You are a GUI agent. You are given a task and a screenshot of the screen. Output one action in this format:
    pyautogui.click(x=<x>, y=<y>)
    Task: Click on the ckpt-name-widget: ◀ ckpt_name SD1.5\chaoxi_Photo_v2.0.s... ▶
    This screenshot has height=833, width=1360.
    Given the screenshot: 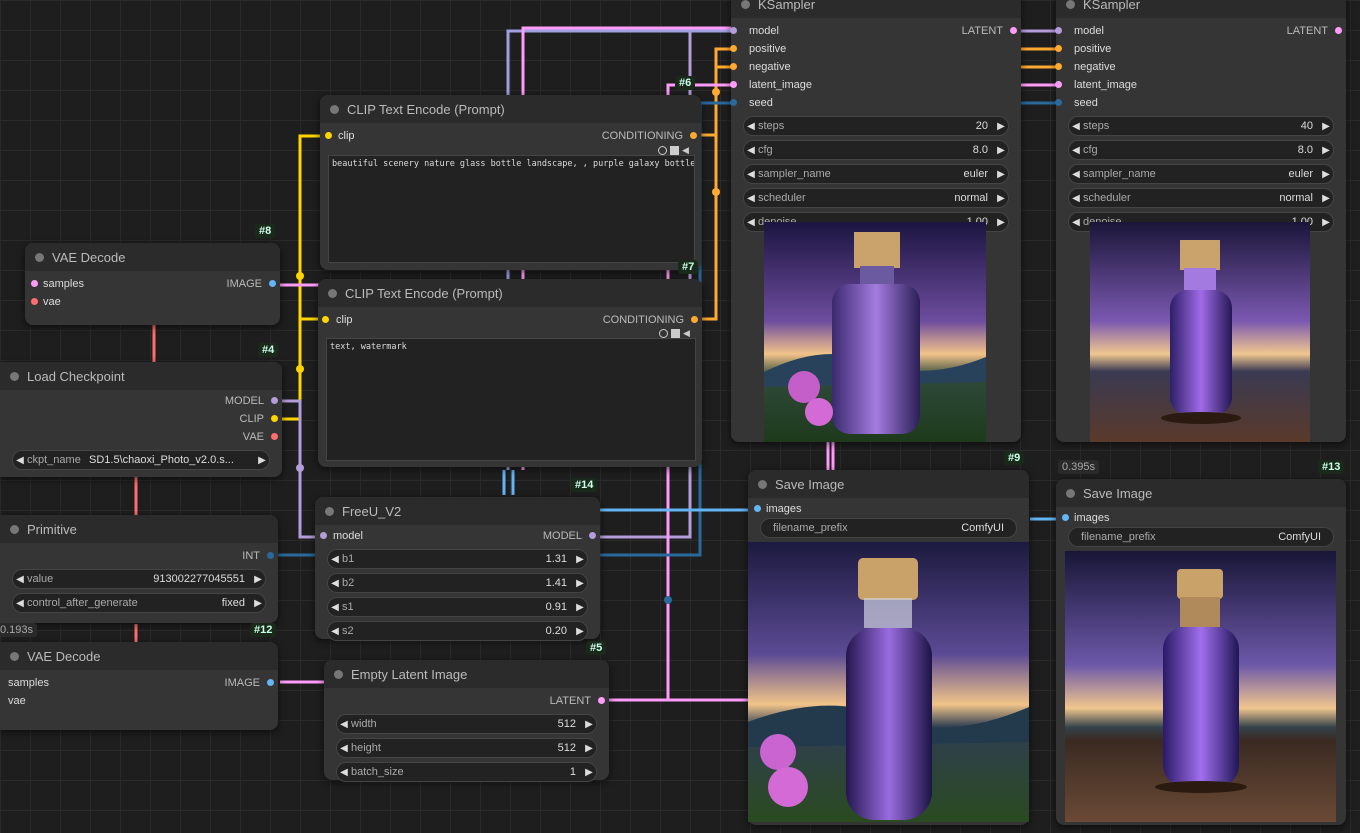 What is the action you would take?
    pyautogui.click(x=141, y=460)
    